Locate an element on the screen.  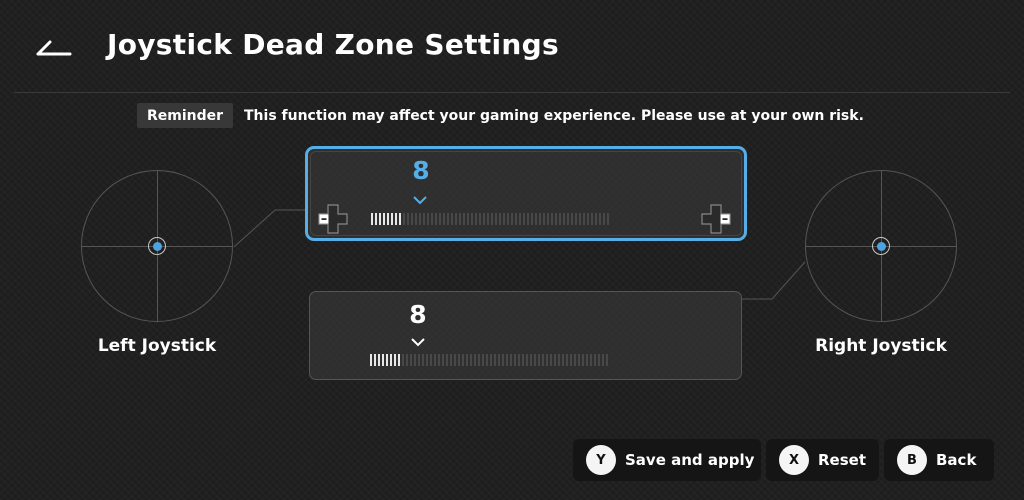
left-joystick-label: Left Joystick is located at coordinates (157, 346).